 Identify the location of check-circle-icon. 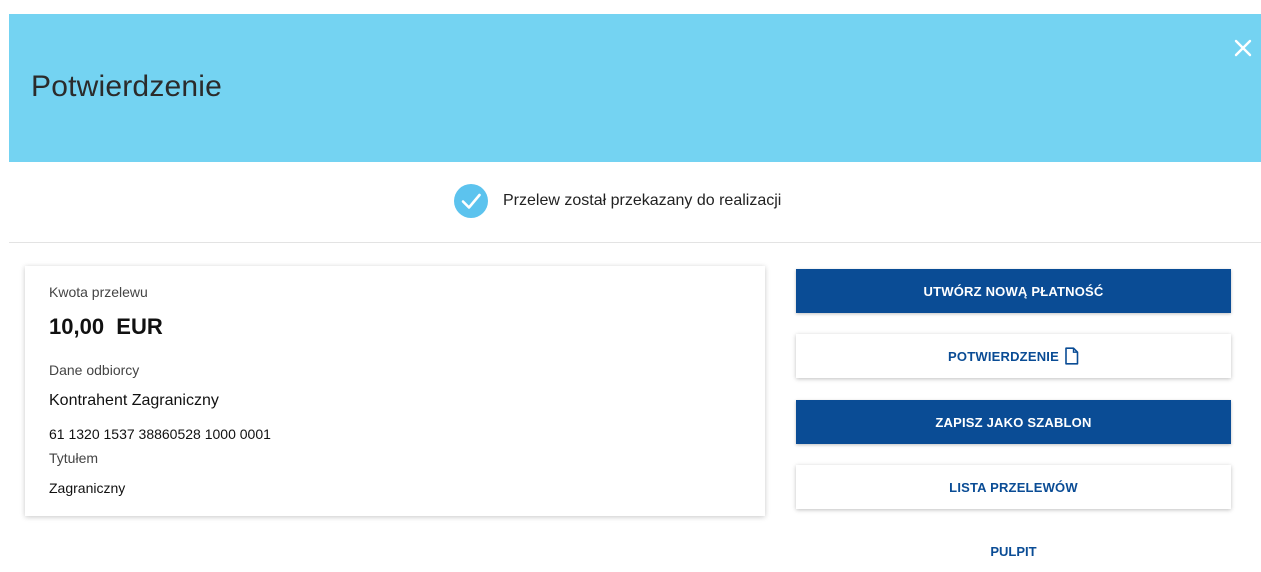
(471, 201).